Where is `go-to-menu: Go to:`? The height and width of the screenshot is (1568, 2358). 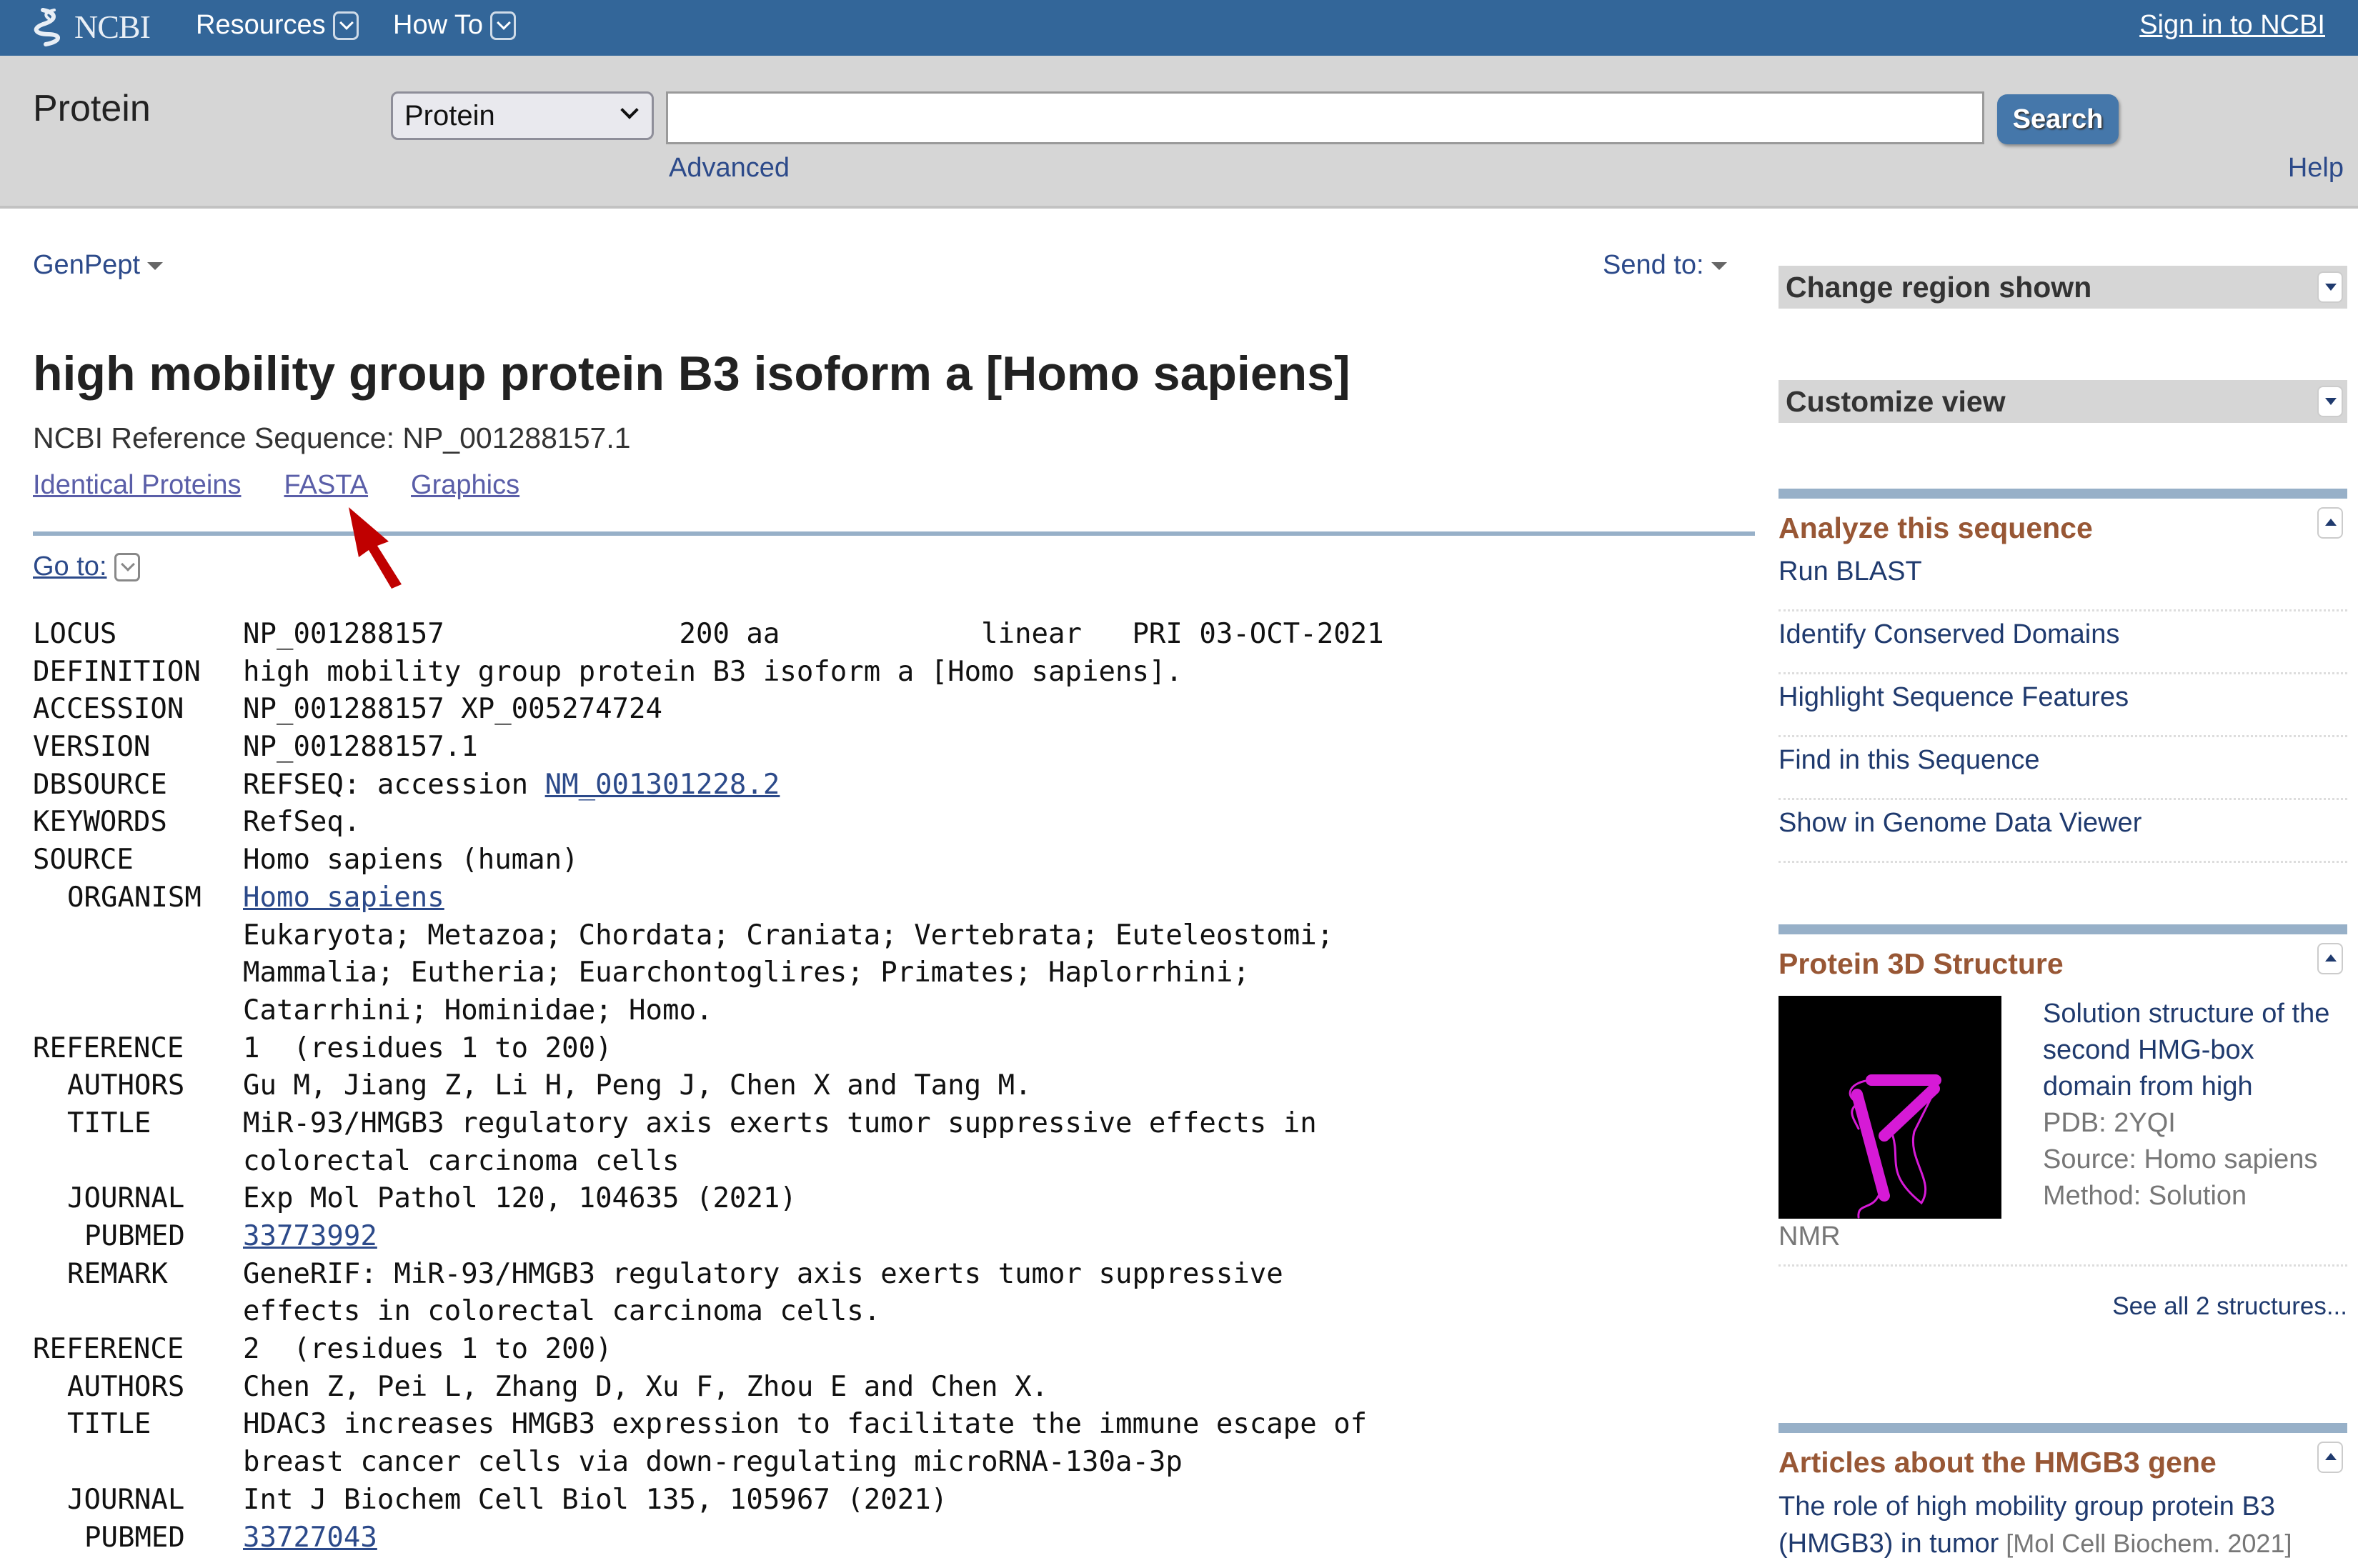
go-to-menu: Go to: is located at coordinates (86, 566).